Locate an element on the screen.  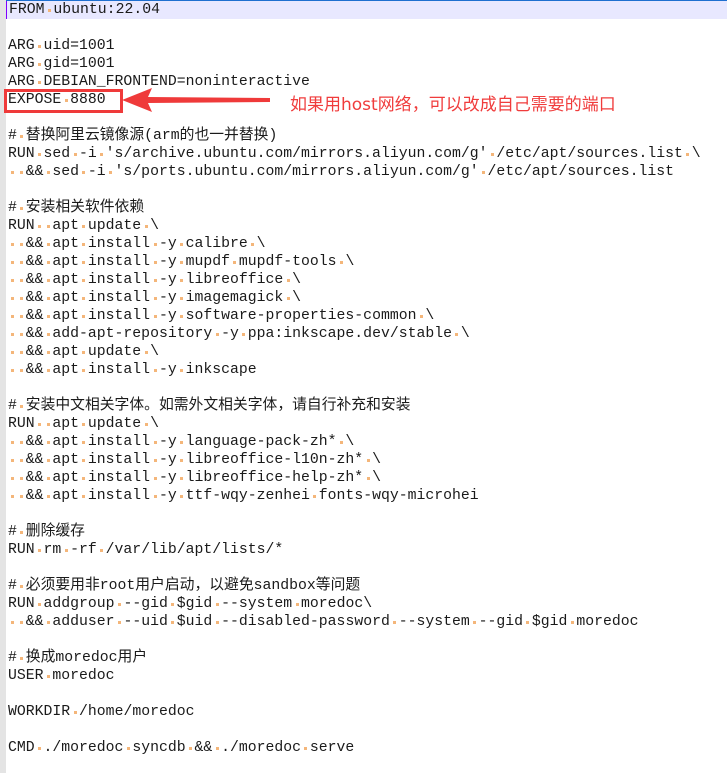
code-line: RUN addgroup --gid $gid --system moredoc\ is located at coordinates (367, 604).